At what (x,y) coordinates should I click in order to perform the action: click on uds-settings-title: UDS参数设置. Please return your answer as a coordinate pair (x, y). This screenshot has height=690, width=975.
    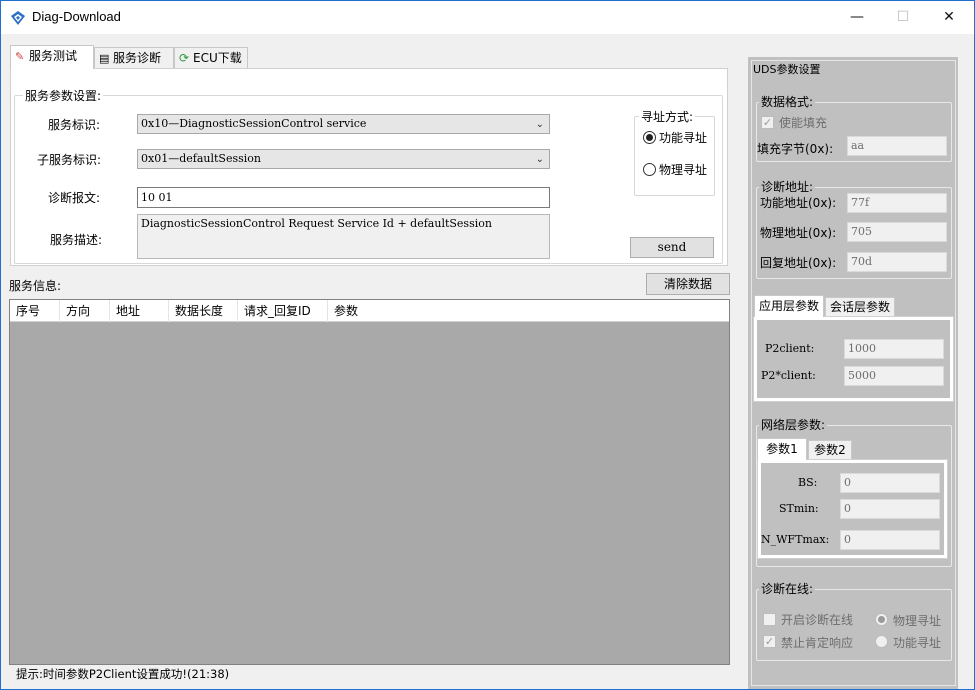
    Looking at the image, I should click on (787, 69).